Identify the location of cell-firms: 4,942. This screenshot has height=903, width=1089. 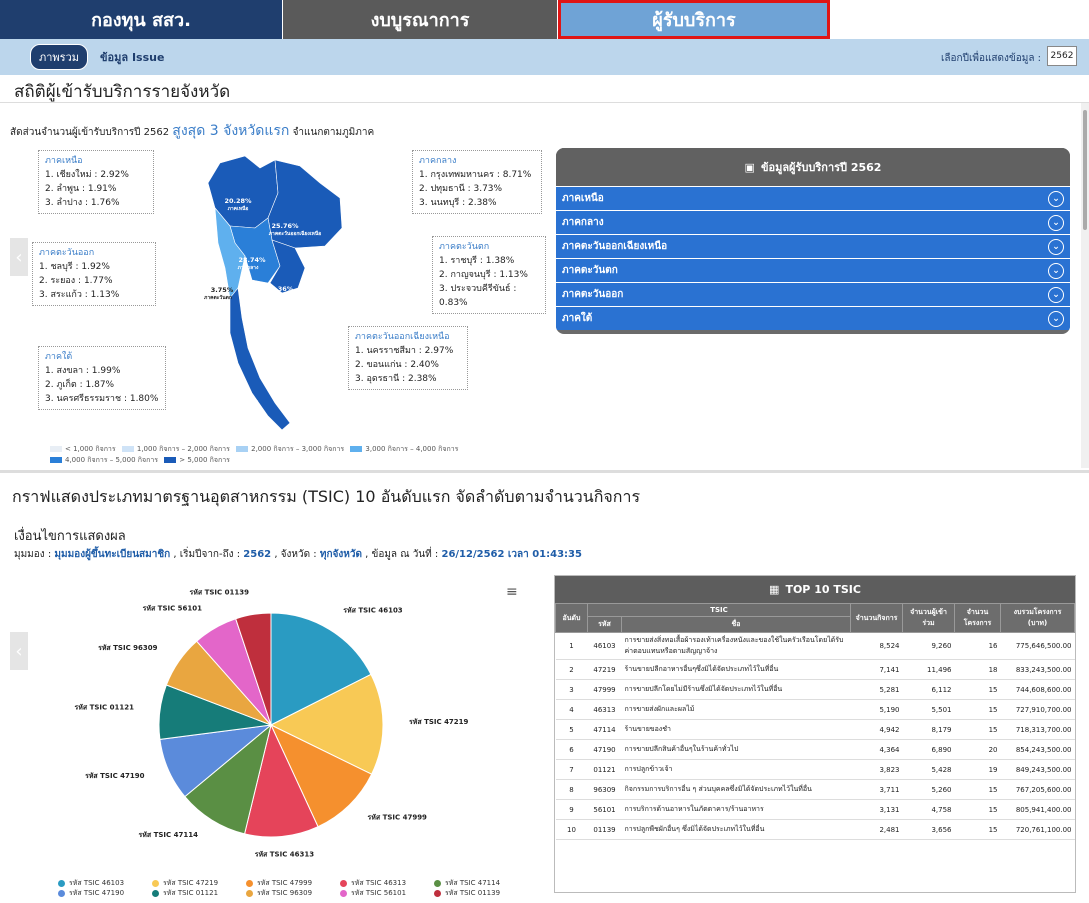
(876, 729).